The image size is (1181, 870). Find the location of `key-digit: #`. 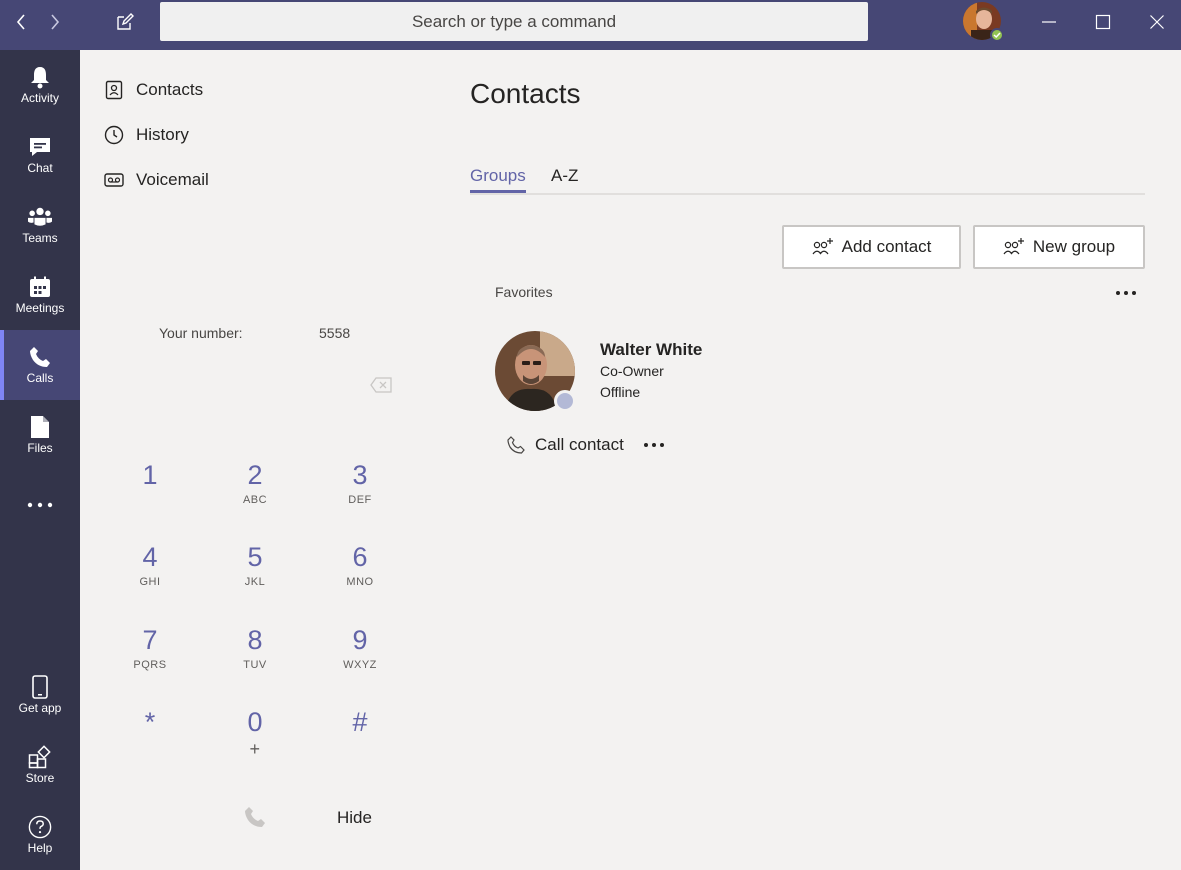

key-digit: # is located at coordinates (360, 722).